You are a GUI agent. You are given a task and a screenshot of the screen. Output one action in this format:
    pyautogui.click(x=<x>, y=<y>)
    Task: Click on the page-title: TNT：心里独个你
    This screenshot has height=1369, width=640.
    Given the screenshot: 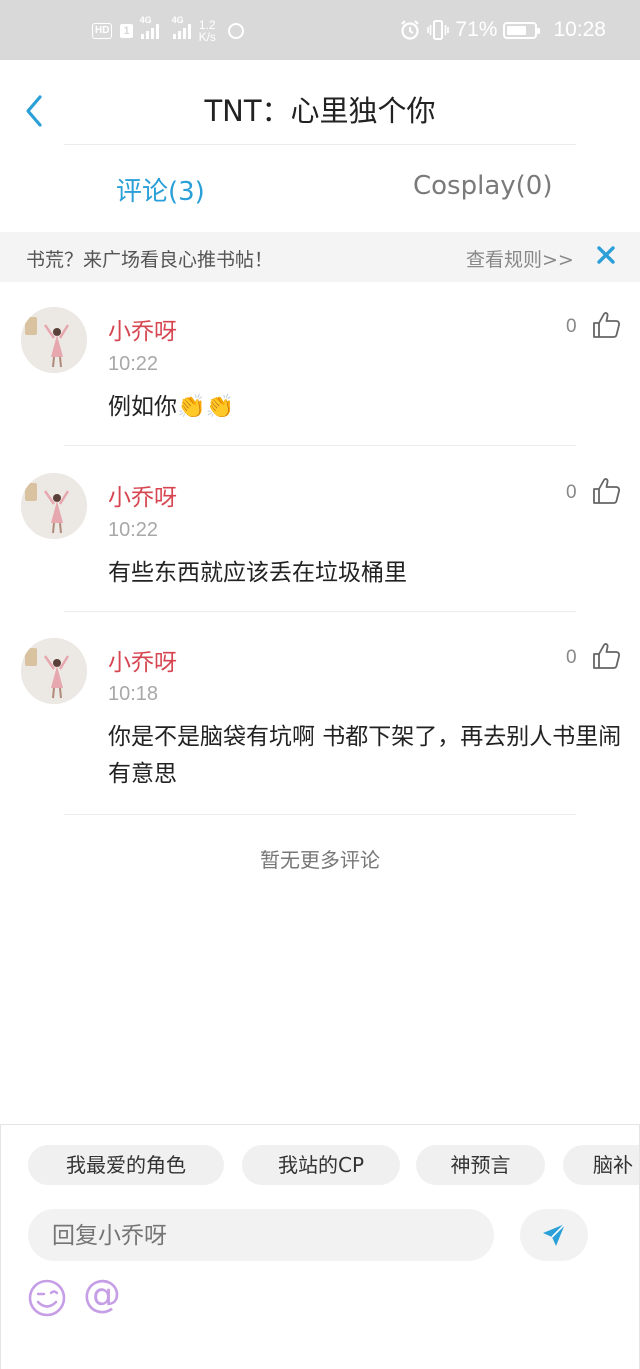 What is the action you would take?
    pyautogui.click(x=320, y=111)
    